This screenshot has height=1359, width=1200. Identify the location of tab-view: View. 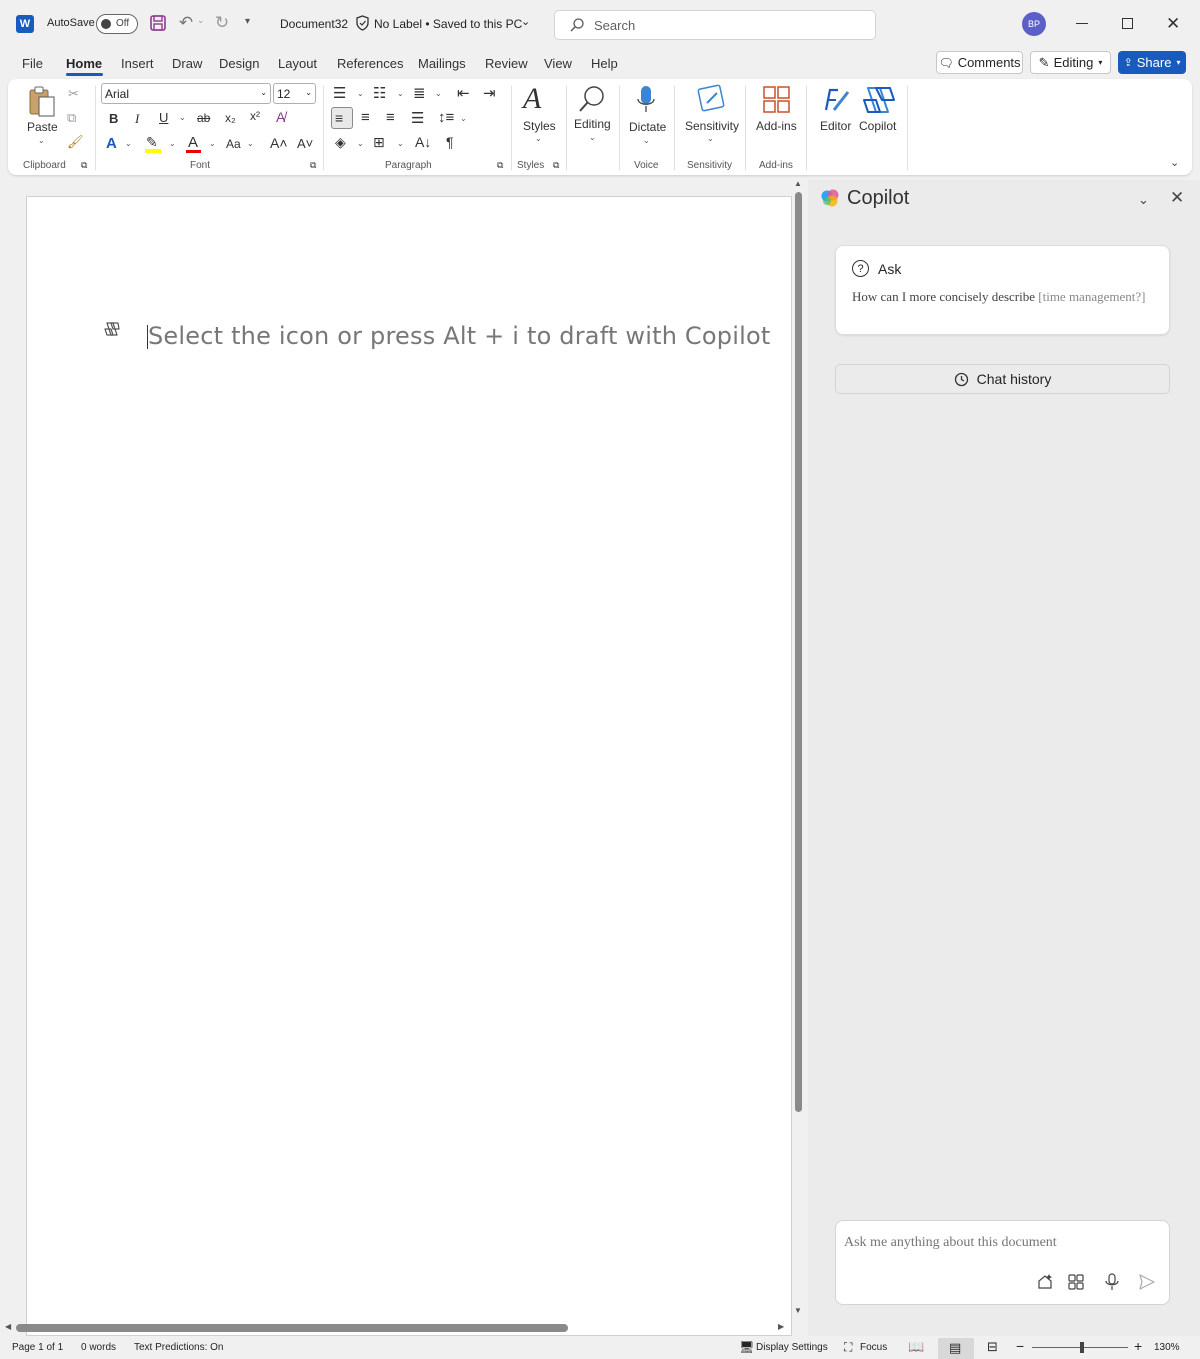
(558, 63).